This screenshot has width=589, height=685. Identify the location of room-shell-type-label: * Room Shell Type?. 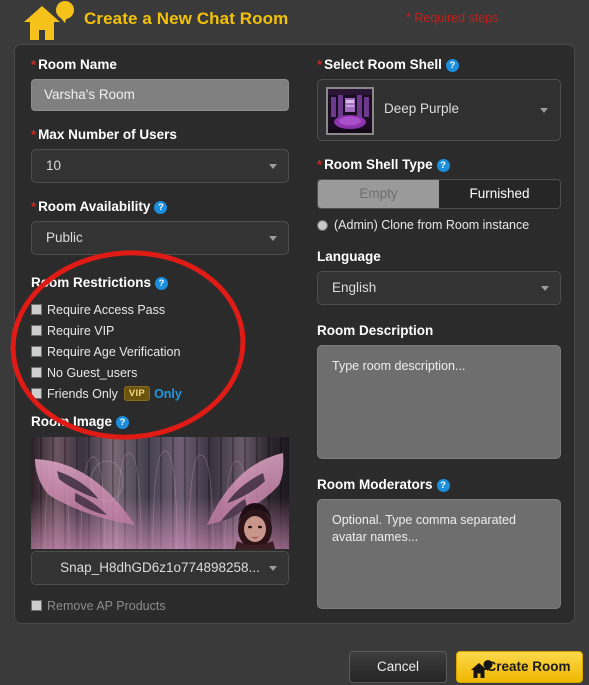
(439, 165).